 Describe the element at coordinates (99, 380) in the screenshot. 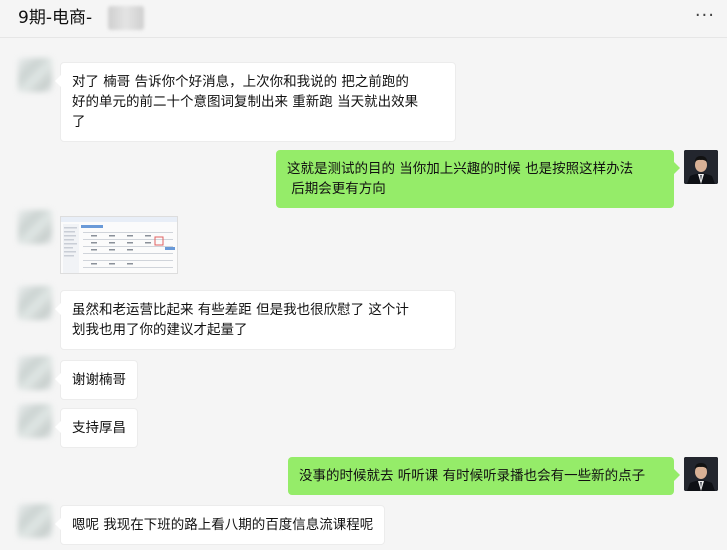

I see `message-line: 谢谢楠哥` at that location.